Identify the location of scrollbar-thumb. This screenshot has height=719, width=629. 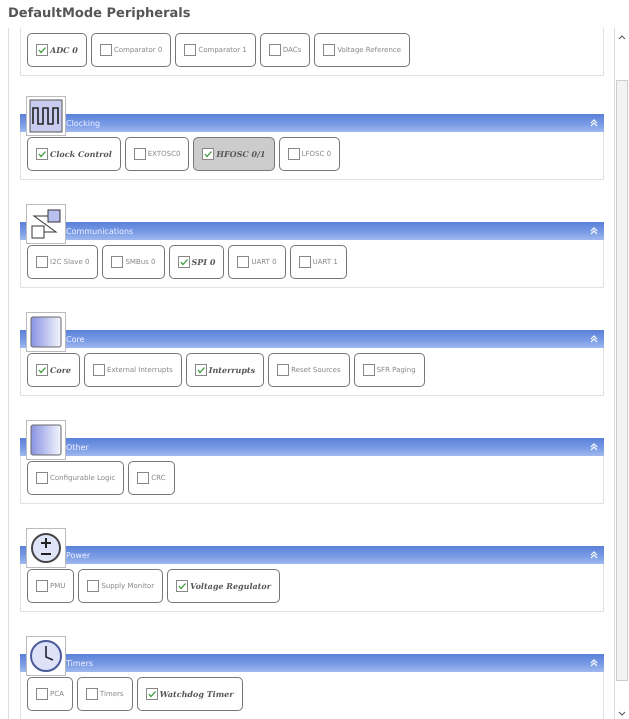
(622, 380).